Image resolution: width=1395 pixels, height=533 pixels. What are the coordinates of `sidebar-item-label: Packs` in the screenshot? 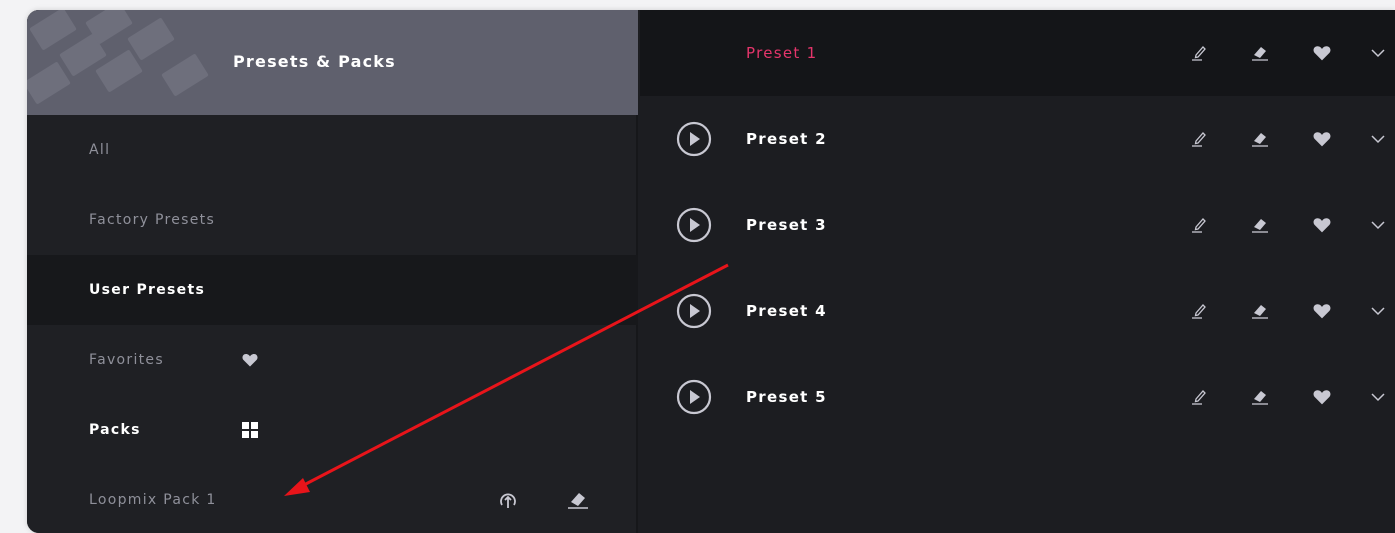 It's located at (115, 430).